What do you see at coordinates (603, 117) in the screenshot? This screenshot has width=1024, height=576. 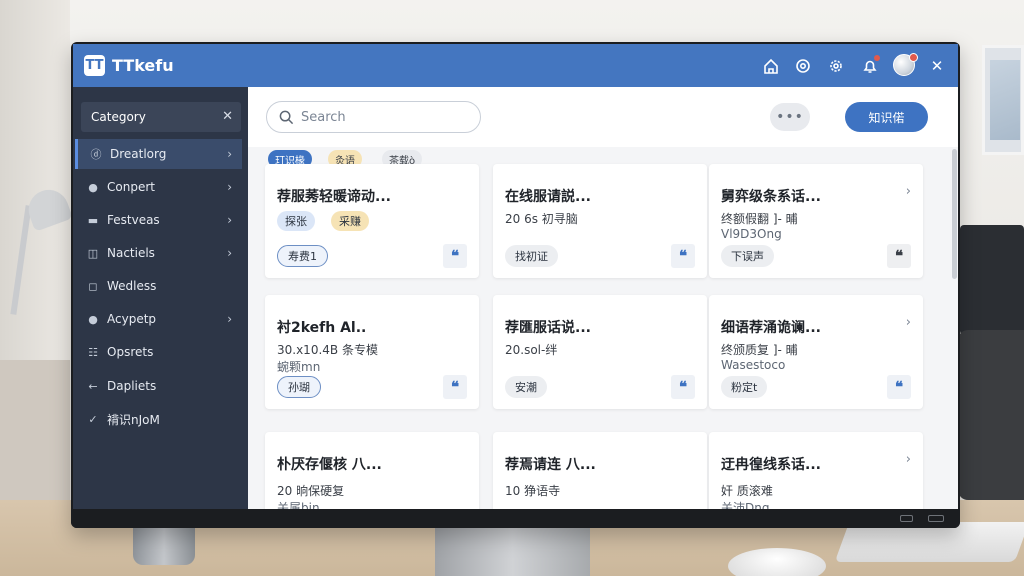 I see `toolbar: Search ••• 知识偌` at bounding box center [603, 117].